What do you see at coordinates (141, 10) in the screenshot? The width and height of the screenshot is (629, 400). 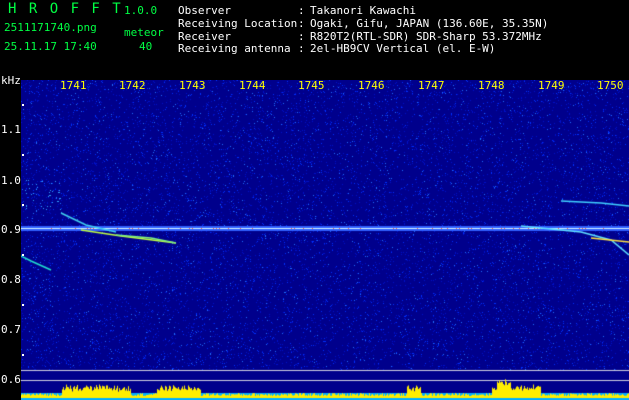 I see `app-version: 1.0.0` at bounding box center [141, 10].